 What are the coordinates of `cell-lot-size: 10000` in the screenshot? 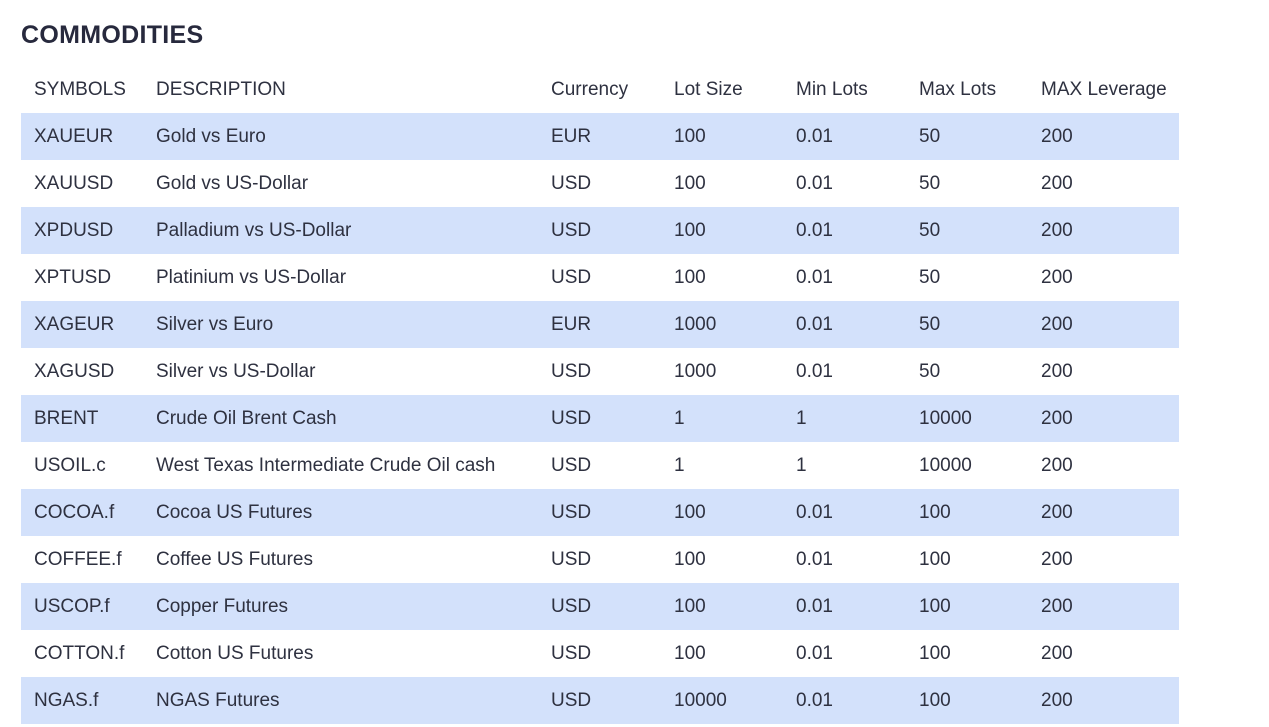 It's located at (700, 700).